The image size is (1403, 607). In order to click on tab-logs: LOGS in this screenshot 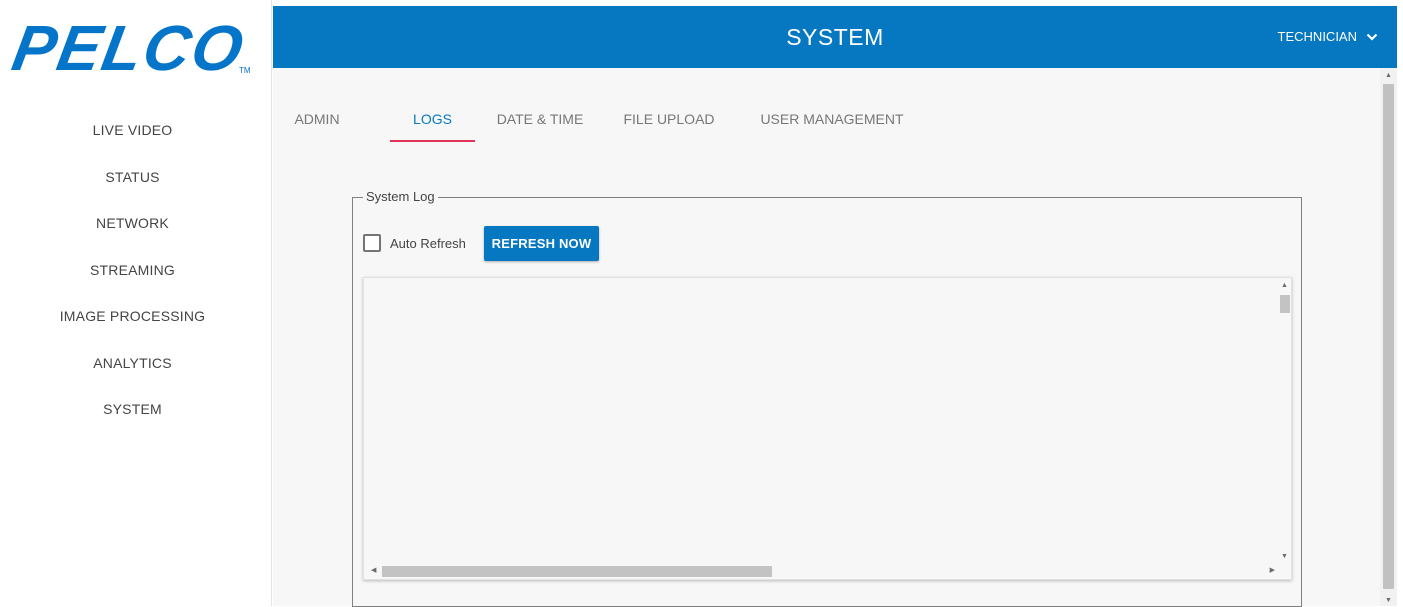, I will do `click(432, 120)`.